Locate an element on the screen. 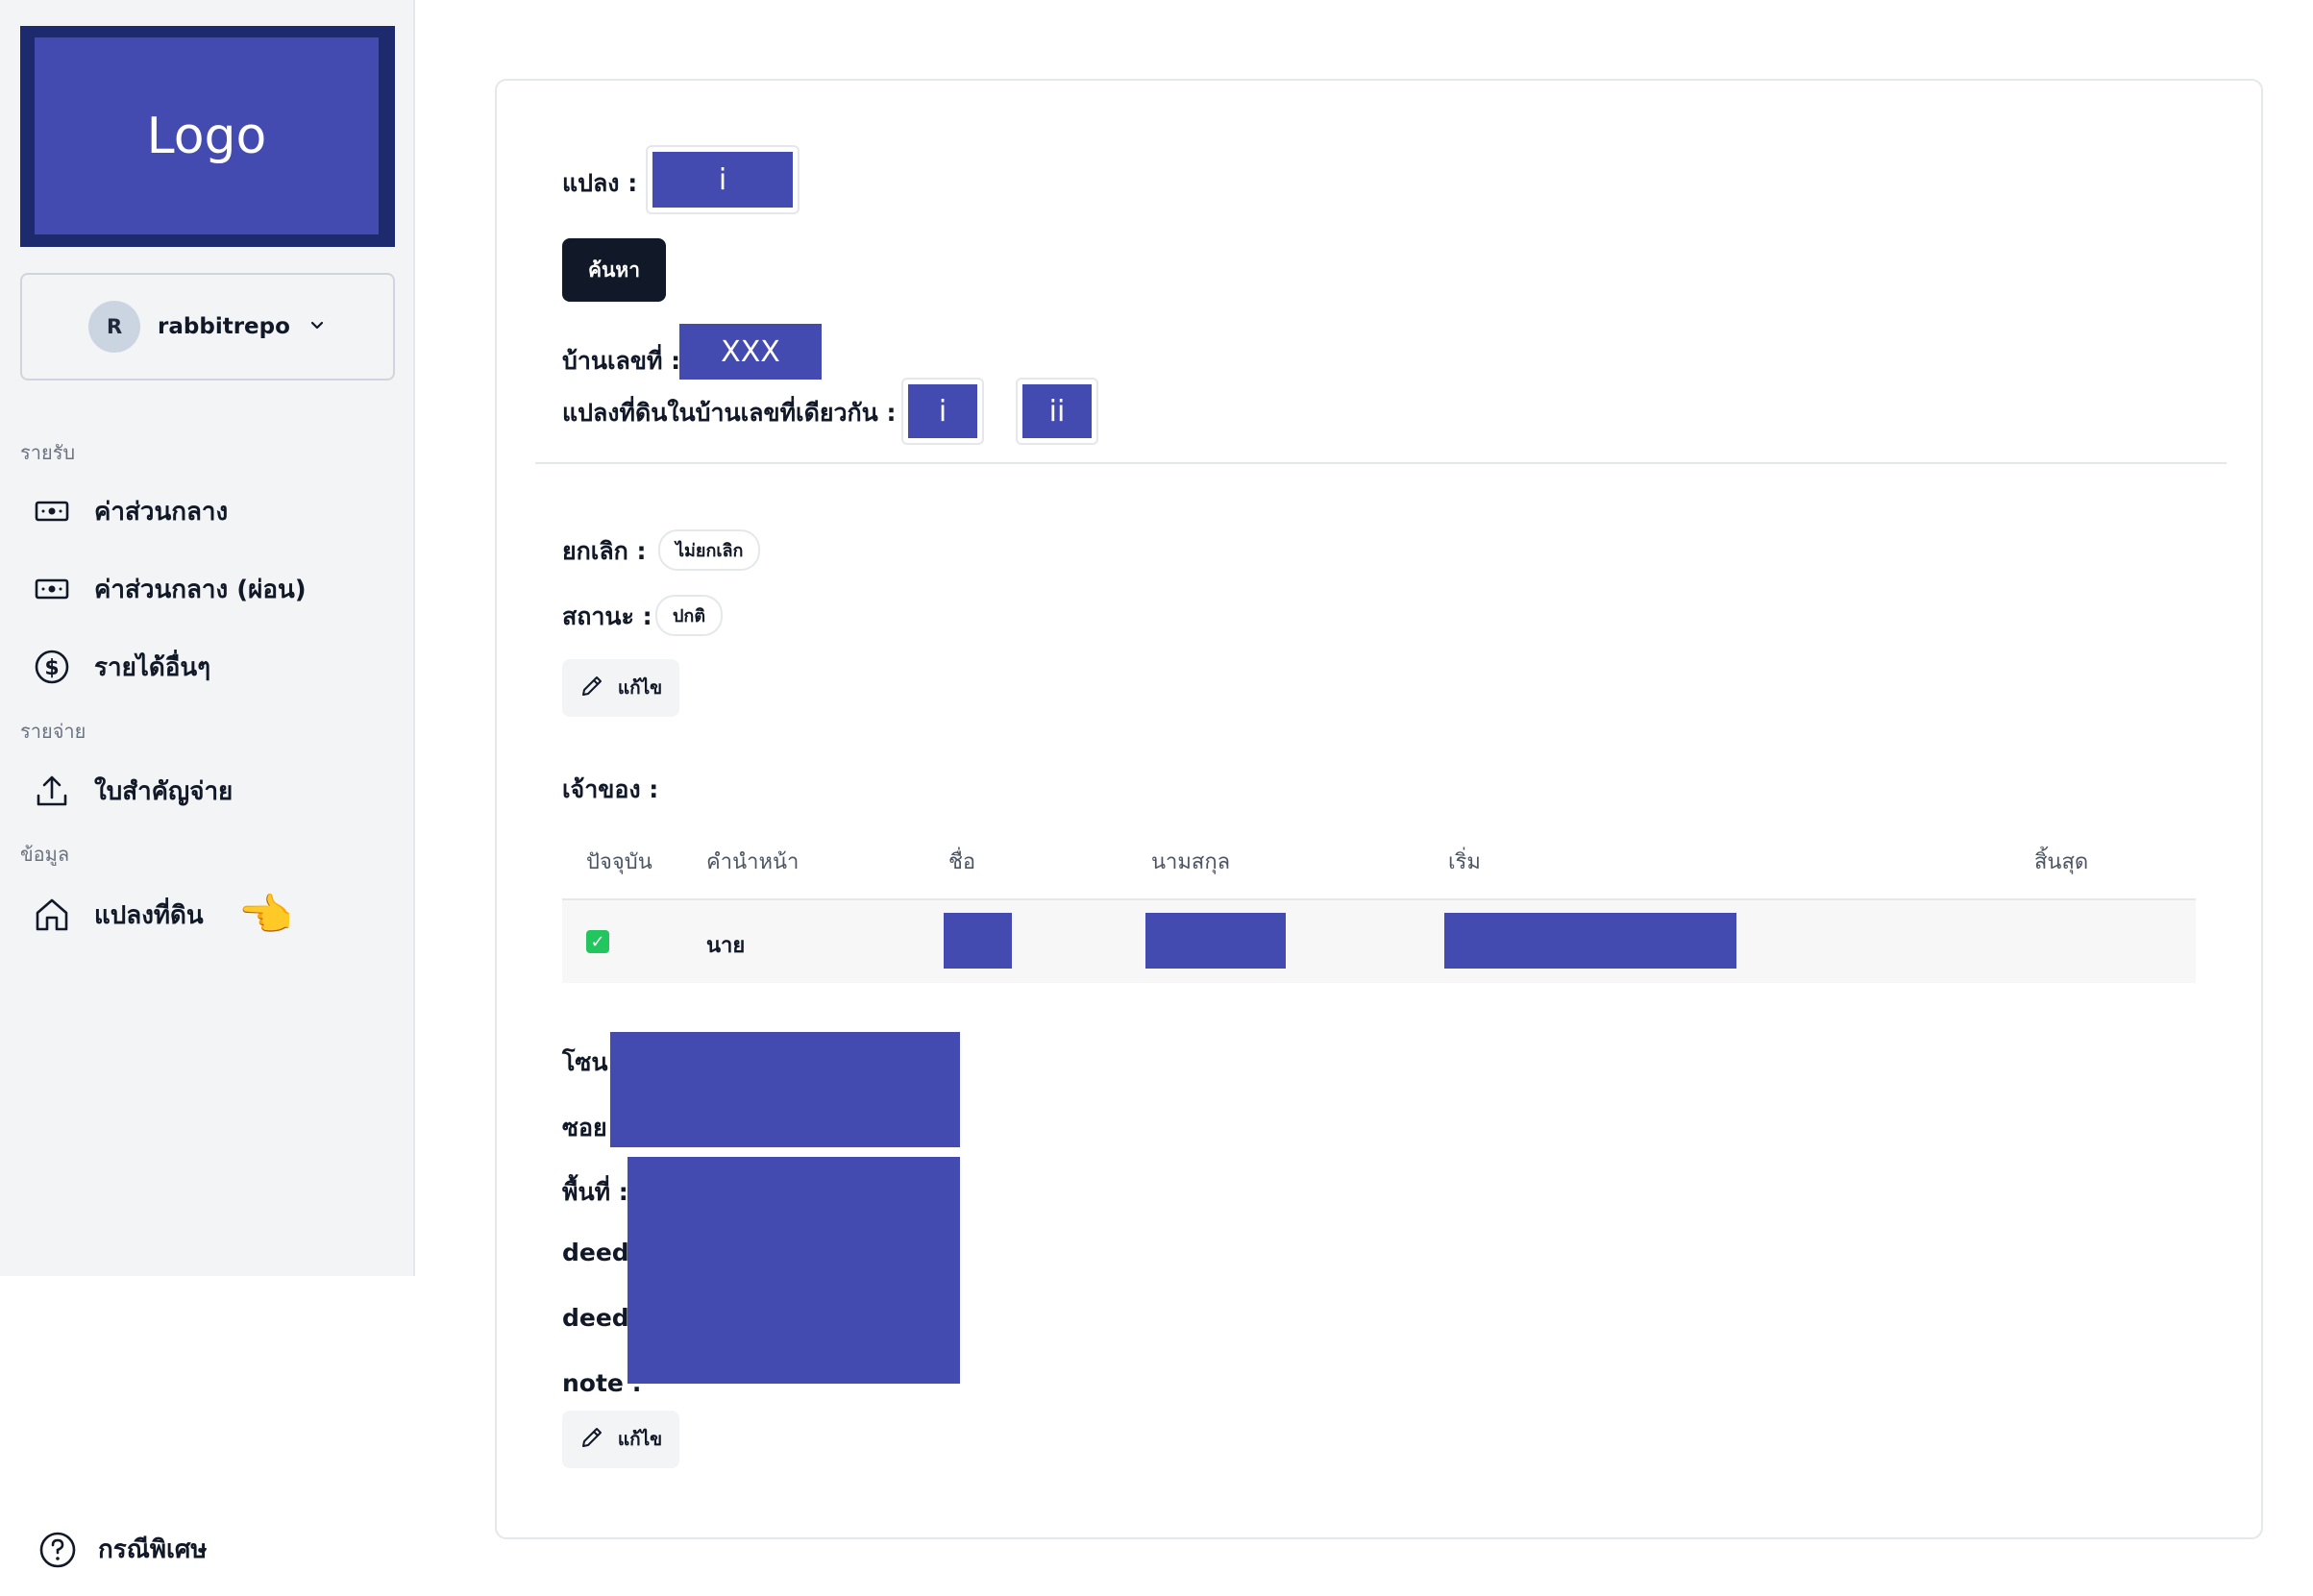 The image size is (2313, 1596). divider is located at coordinates (1381, 463).